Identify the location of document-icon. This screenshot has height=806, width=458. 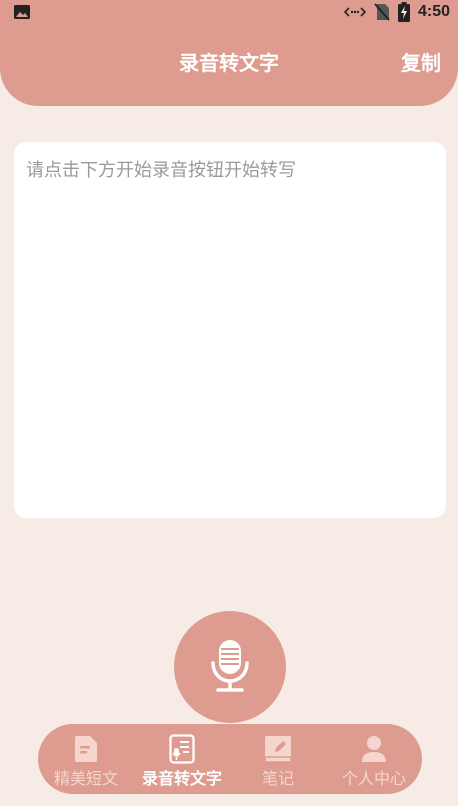
(86, 749).